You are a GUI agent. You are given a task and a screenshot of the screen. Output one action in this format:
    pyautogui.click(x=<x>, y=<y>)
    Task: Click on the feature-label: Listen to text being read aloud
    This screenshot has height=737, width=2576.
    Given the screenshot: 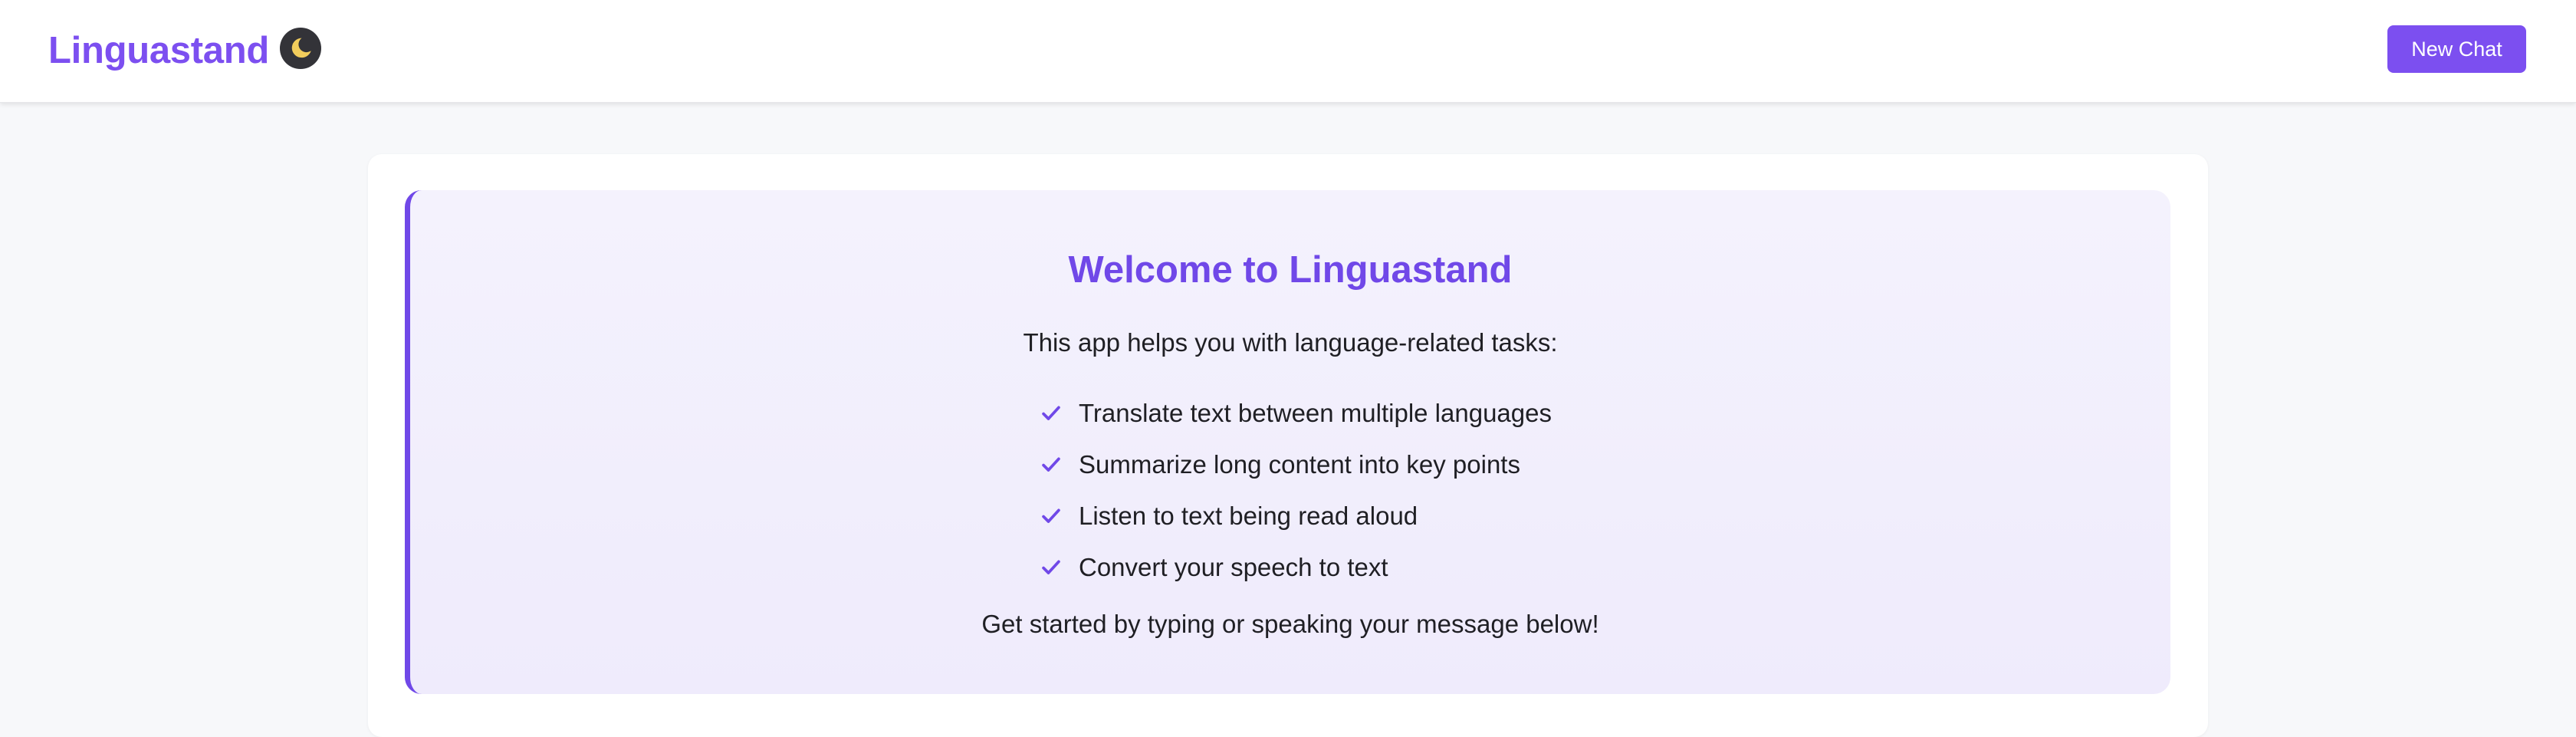 What is the action you would take?
    pyautogui.click(x=1248, y=515)
    